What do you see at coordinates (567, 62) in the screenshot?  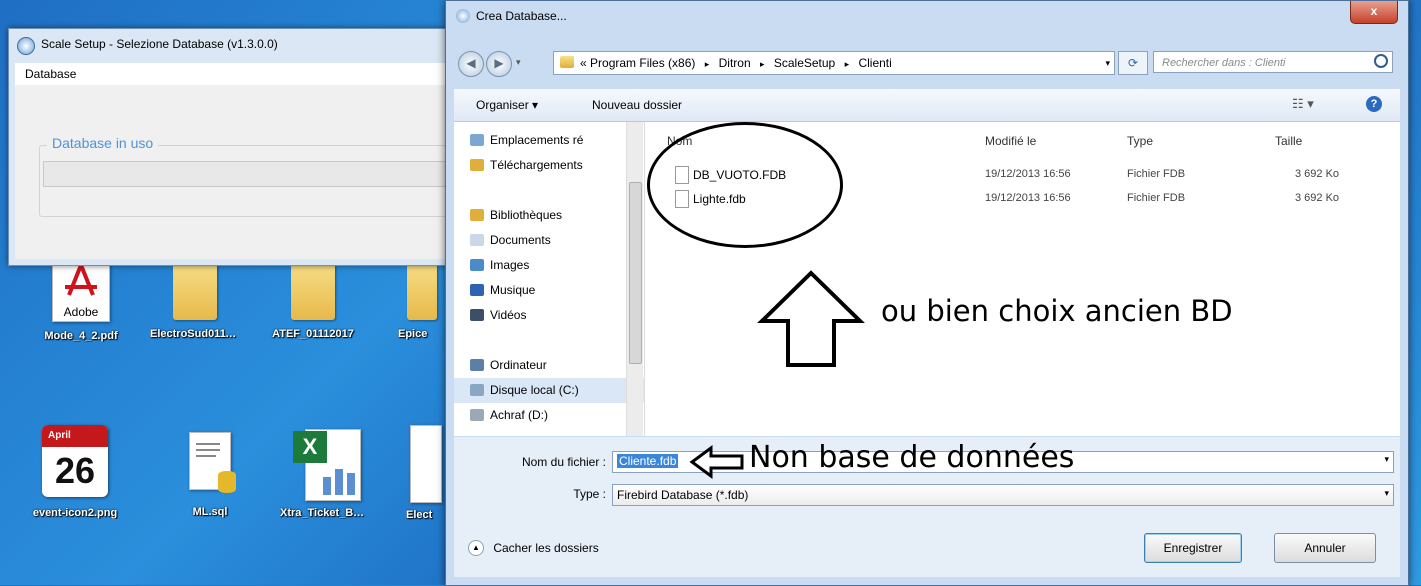 I see `folder-small-icon` at bounding box center [567, 62].